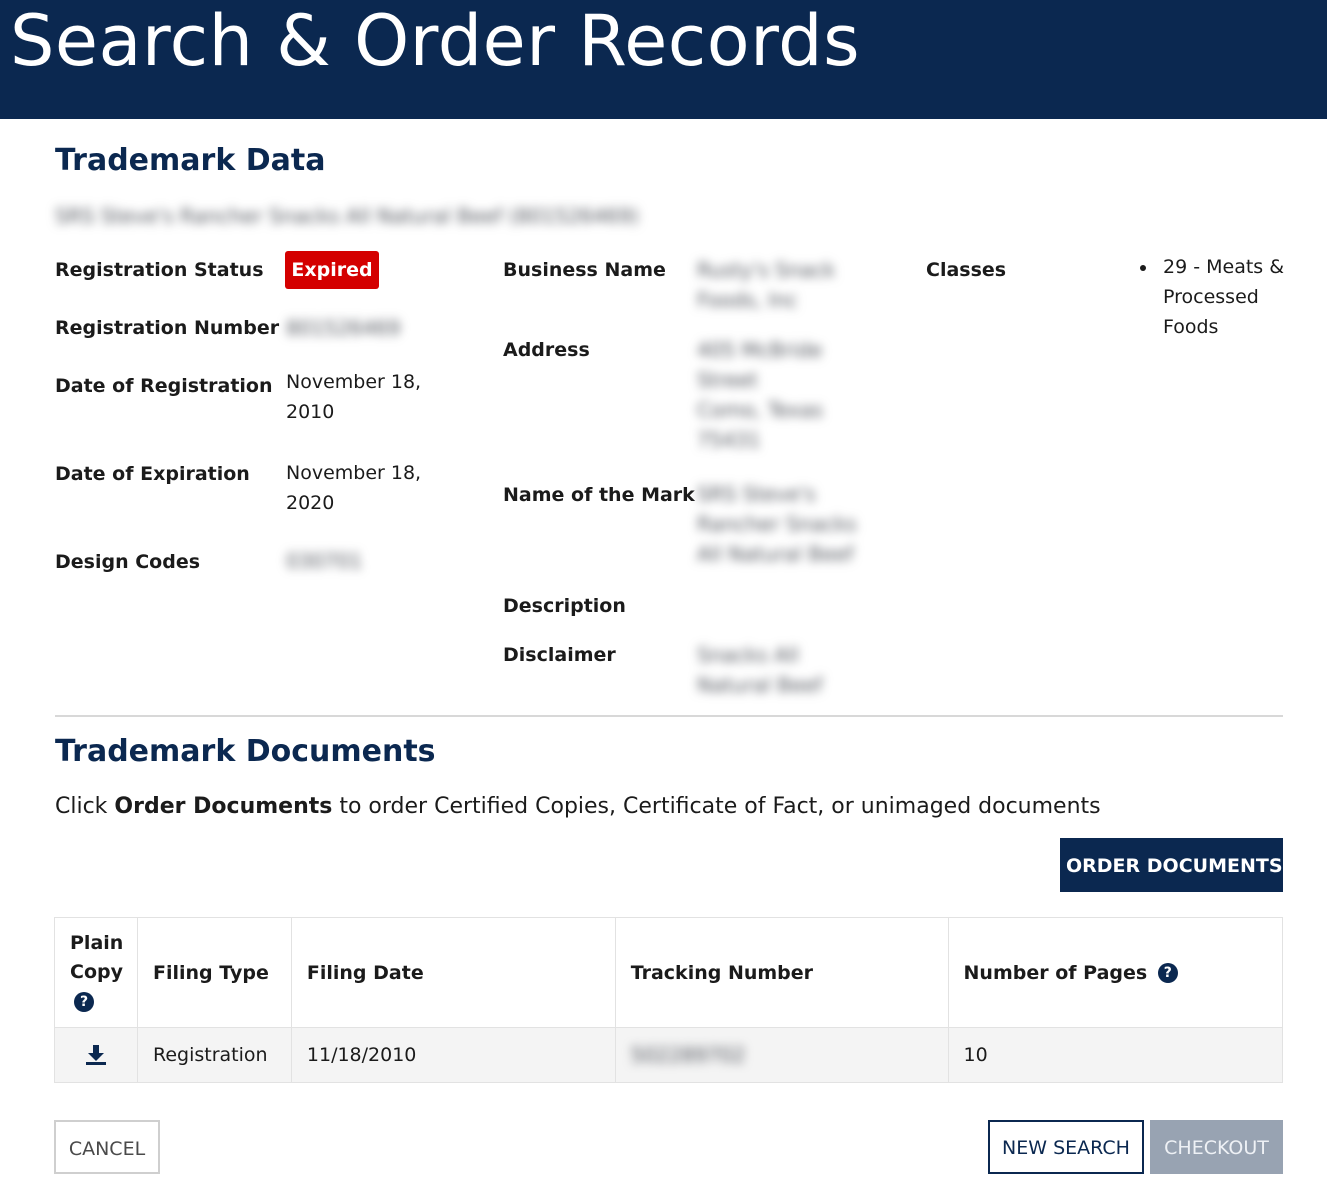  I want to click on order-documents-button: ORDER DOCUMENTS, so click(1171, 865).